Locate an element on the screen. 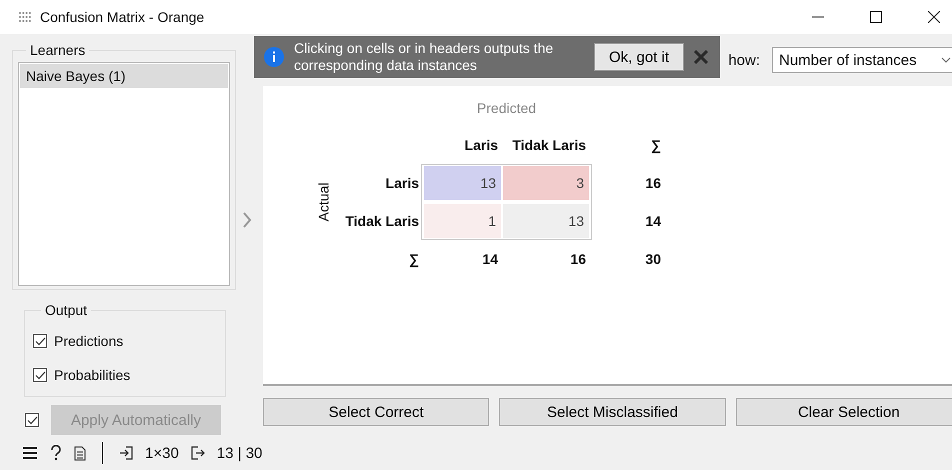 The image size is (952, 470). row-header: Laris is located at coordinates (378, 183).